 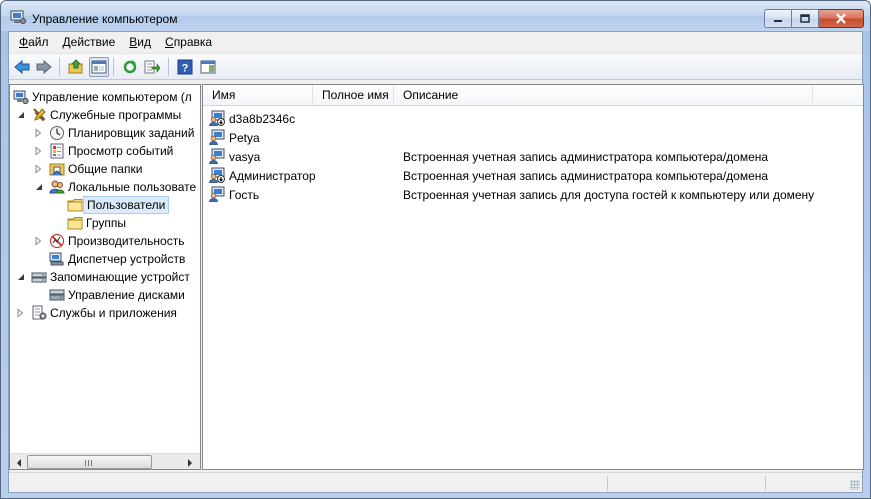 I want to click on scroll-right-button, so click(x=190, y=462).